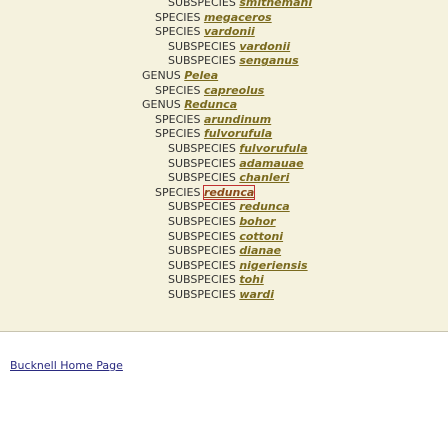 The height and width of the screenshot is (448, 448). What do you see at coordinates (66, 366) in the screenshot?
I see `bucknell-home-link: Bucknell Home Page` at bounding box center [66, 366].